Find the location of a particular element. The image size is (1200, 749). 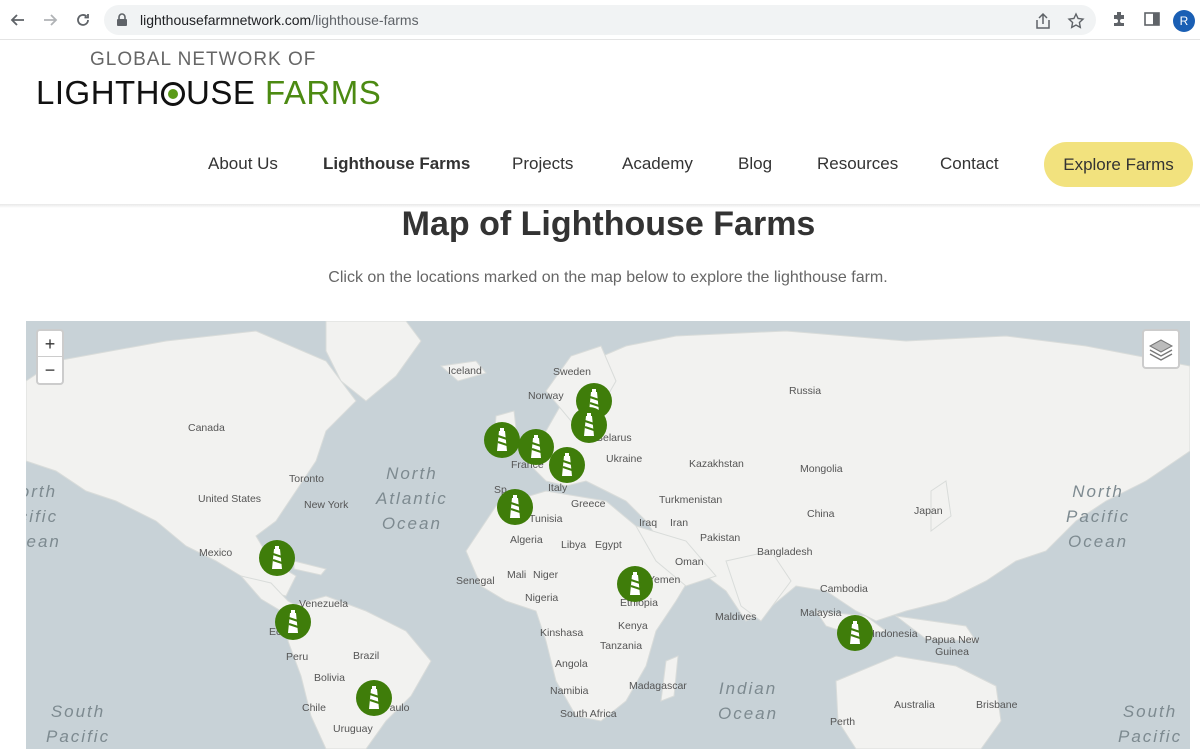

reload-button is located at coordinates (83, 20).